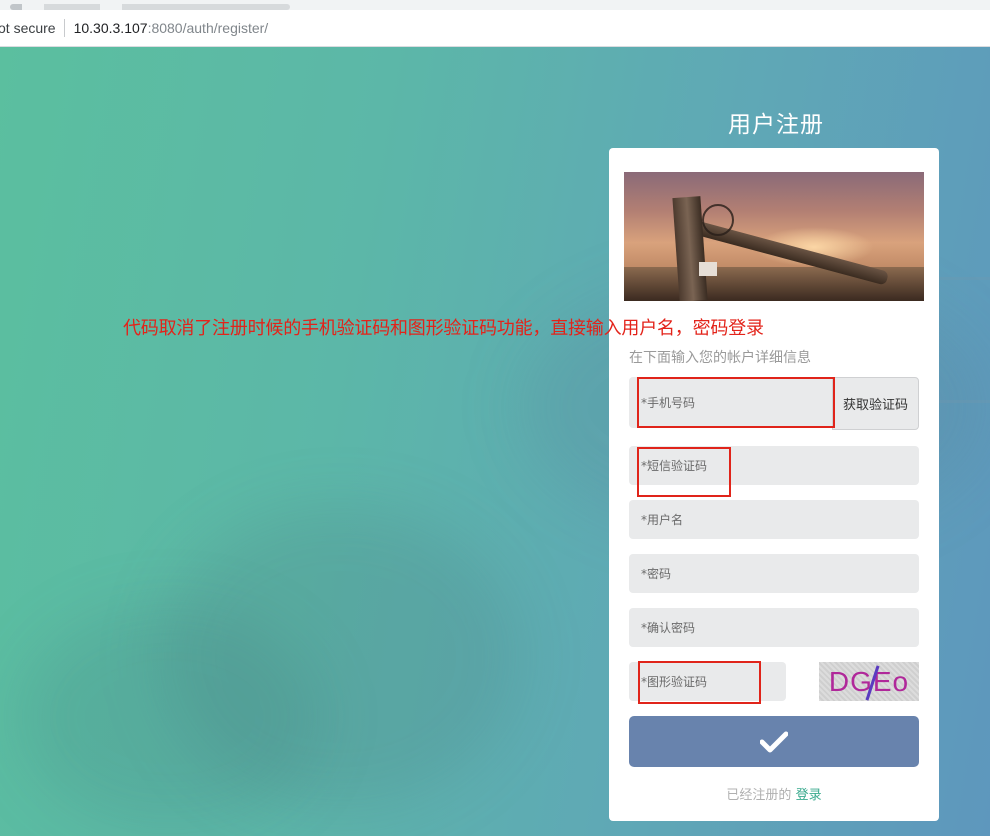 Image resolution: width=990 pixels, height=836 pixels. What do you see at coordinates (730, 402) in the screenshot?
I see `phone-input` at bounding box center [730, 402].